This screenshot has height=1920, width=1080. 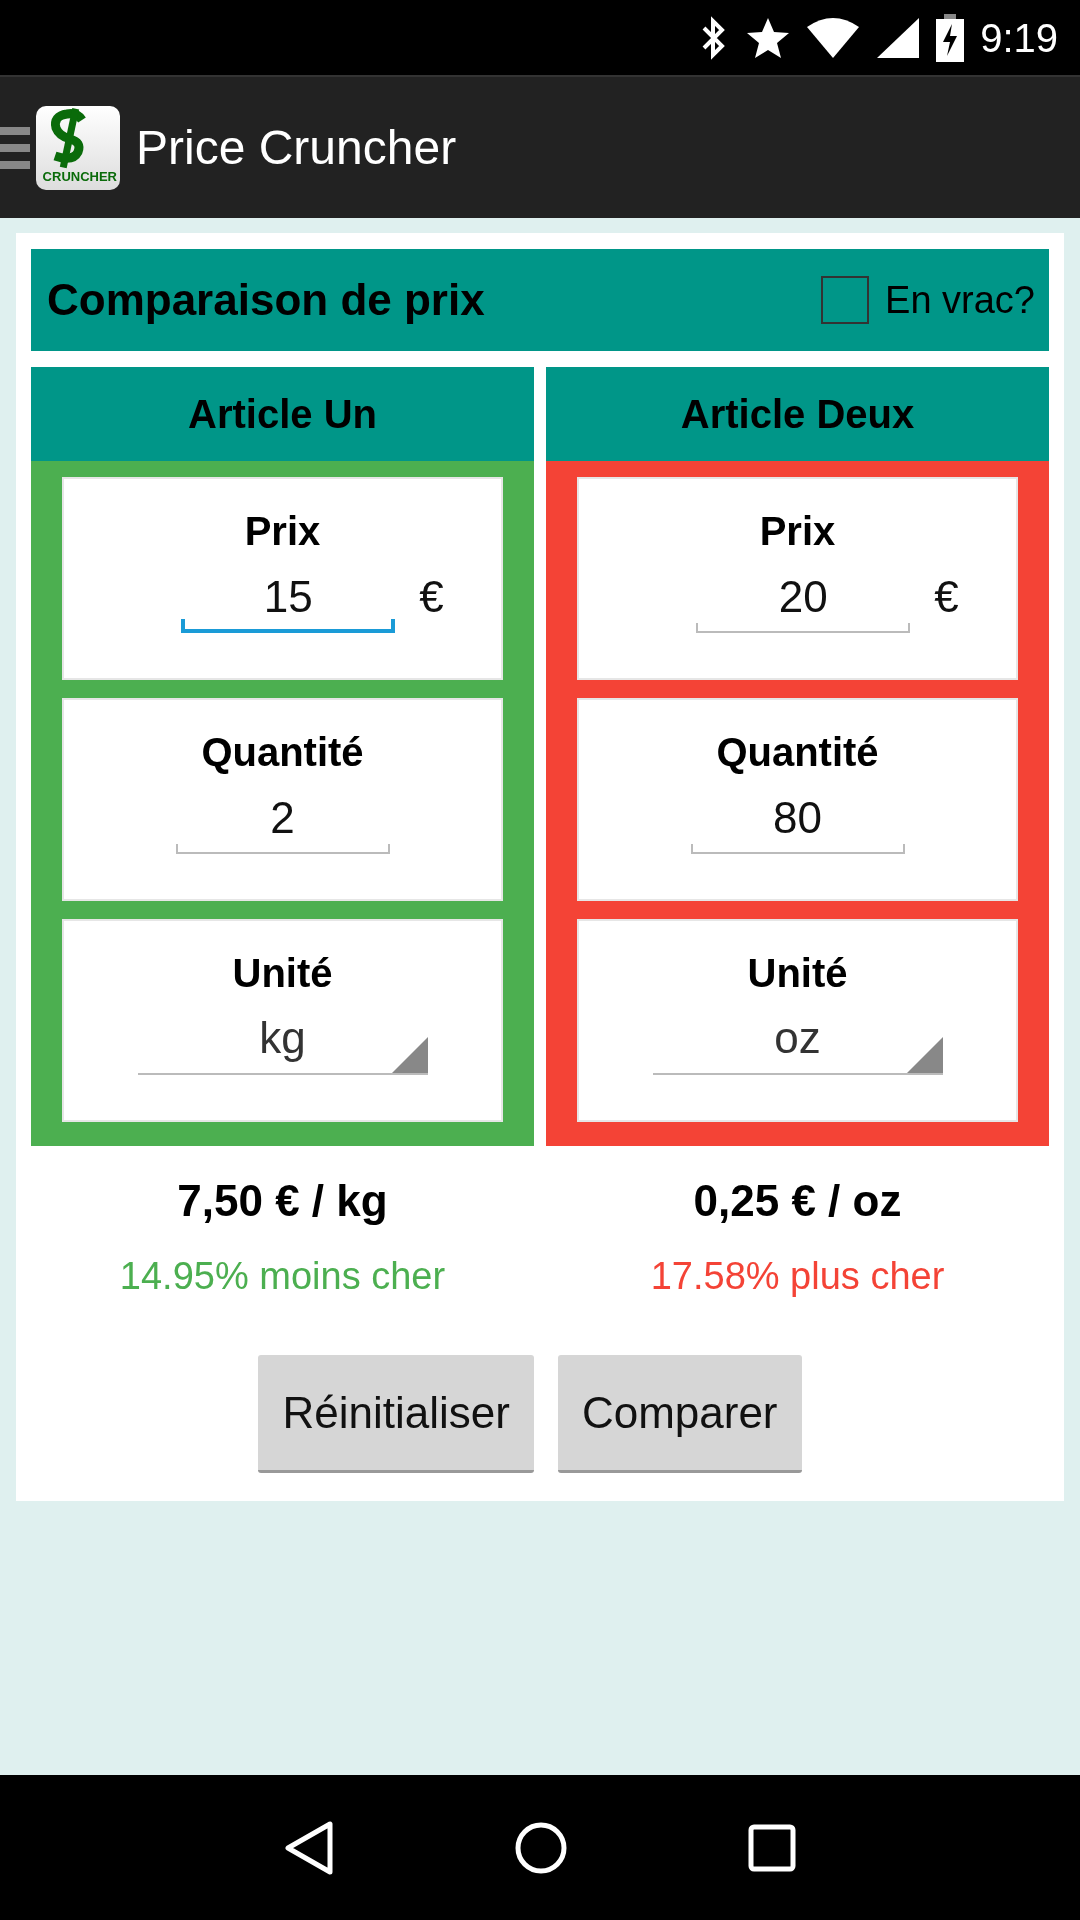 I want to click on page-title: Comparaison de prix, so click(x=266, y=300).